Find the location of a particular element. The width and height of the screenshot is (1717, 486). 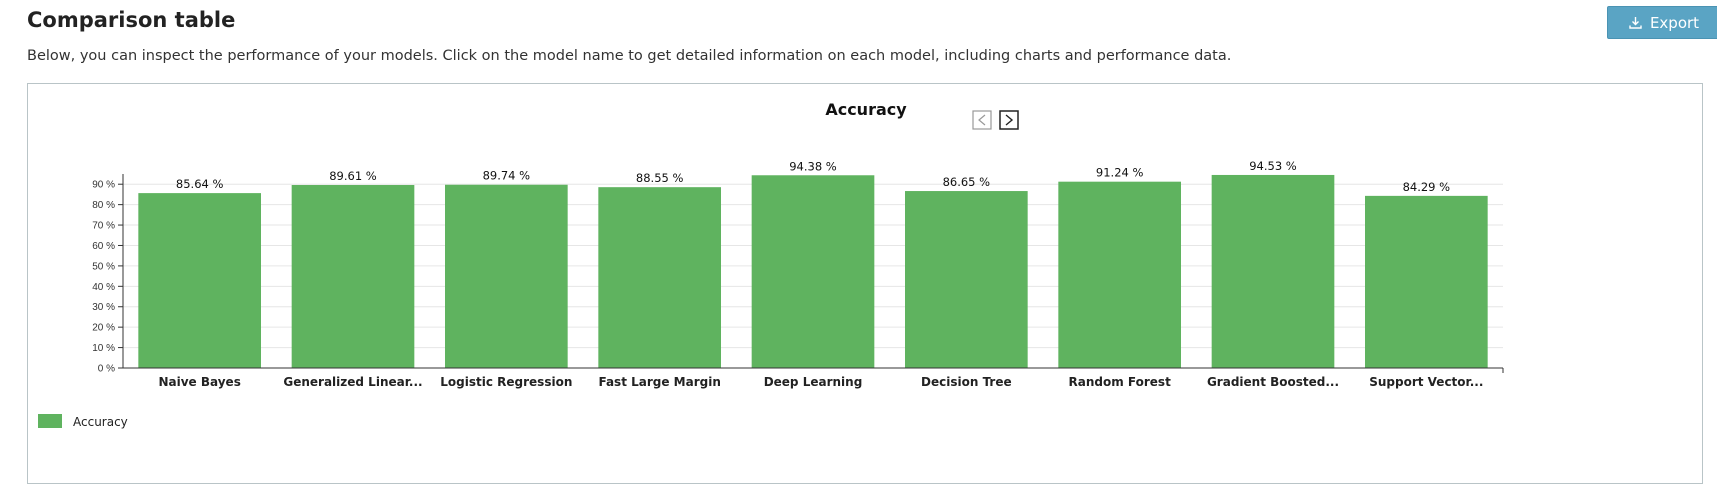

prev-chart-button is located at coordinates (982, 120).